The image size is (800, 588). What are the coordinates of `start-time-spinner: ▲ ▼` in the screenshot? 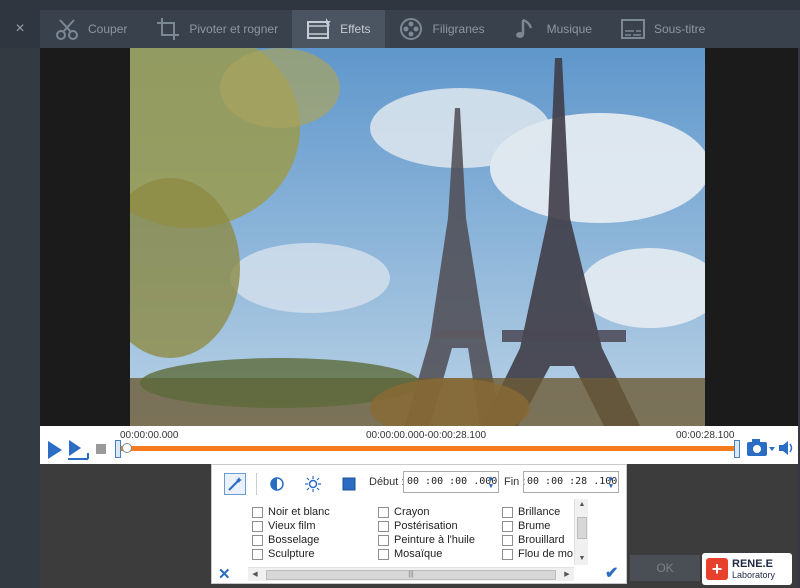 It's located at (491, 482).